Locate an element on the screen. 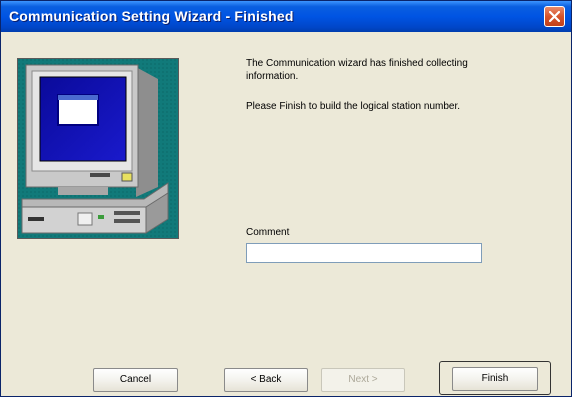  window-title: Communication Setting Wizard - Finished is located at coordinates (151, 16).